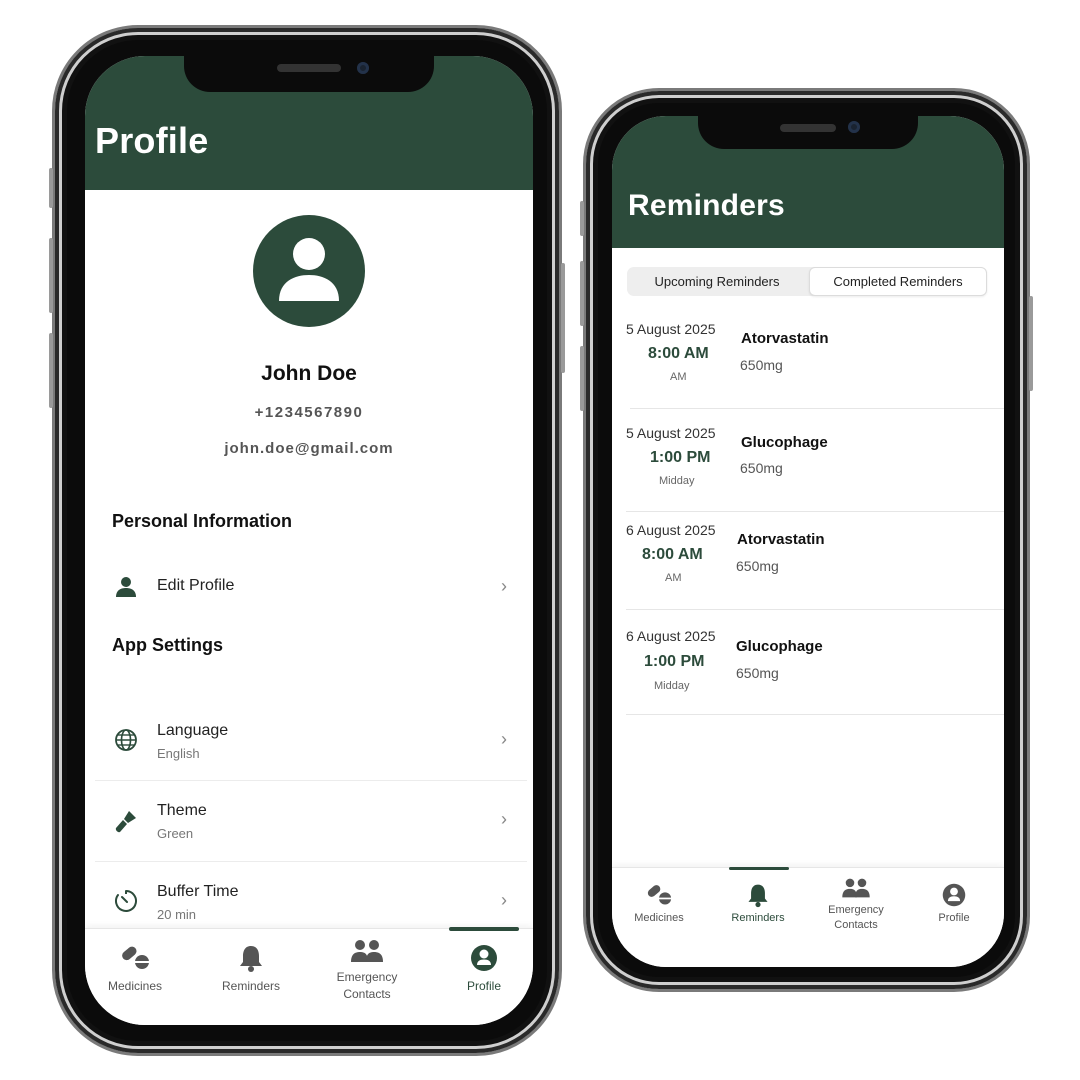 The image size is (1080, 1080). Describe the element at coordinates (193, 730) in the screenshot. I see `language-label: Language` at that location.